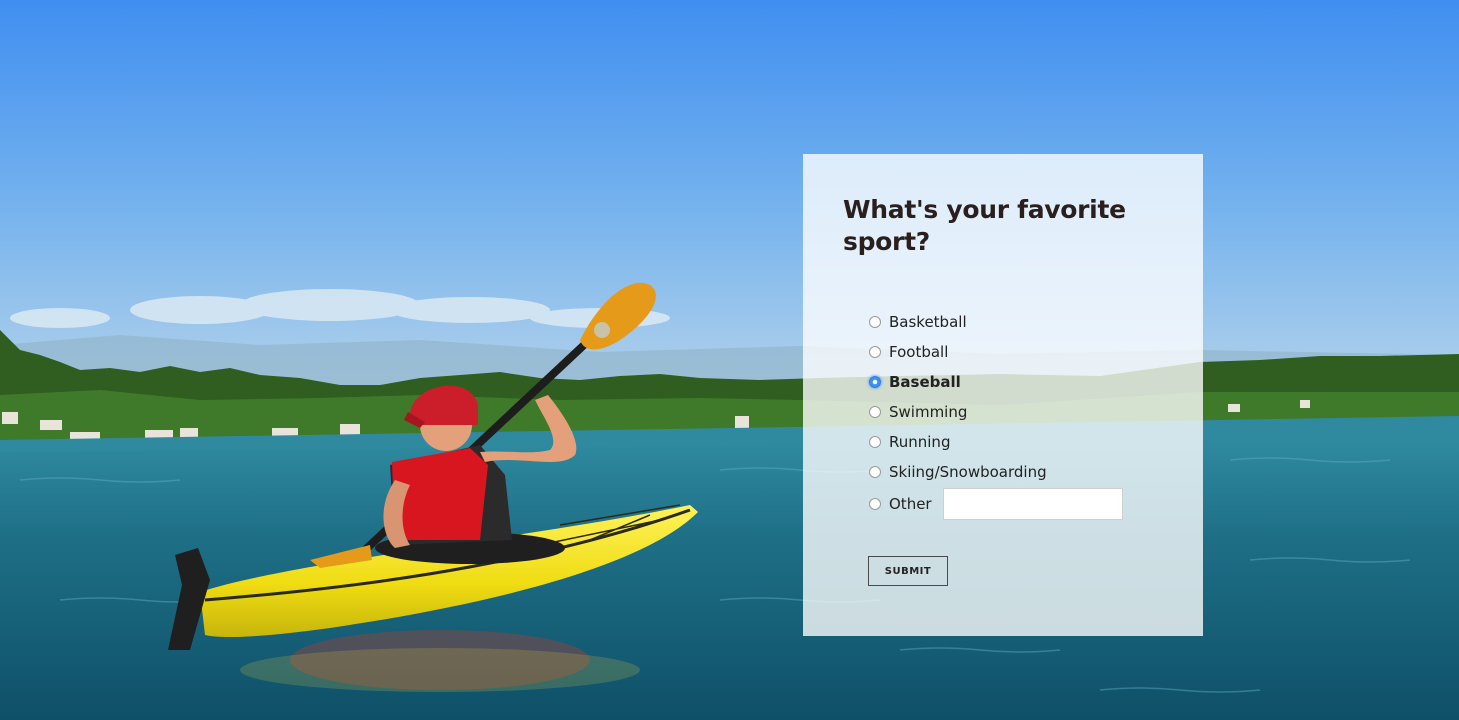  I want to click on option-label-basketball: Basketball, so click(928, 322).